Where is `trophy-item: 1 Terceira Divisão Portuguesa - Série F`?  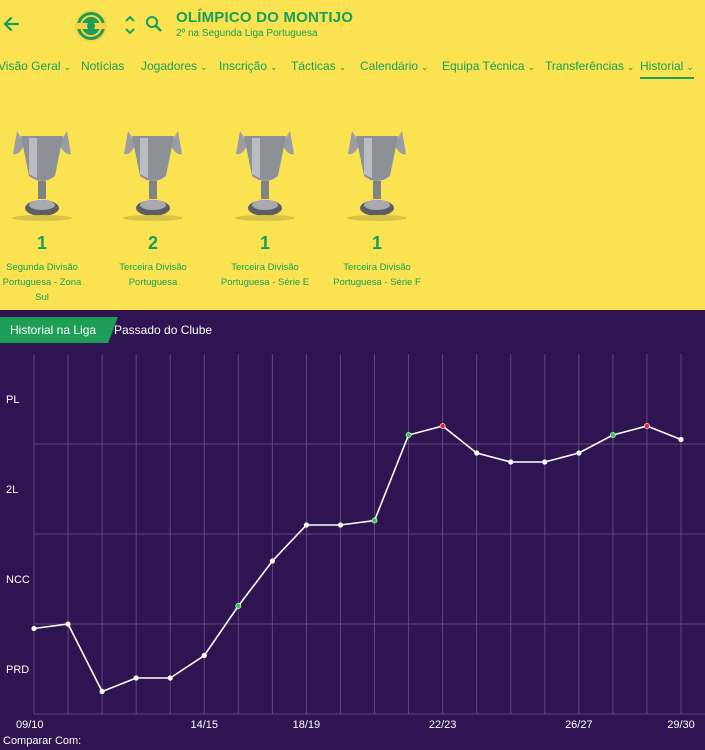
trophy-item: 1 Terceira Divisão Portuguesa - Série F is located at coordinates (377, 216).